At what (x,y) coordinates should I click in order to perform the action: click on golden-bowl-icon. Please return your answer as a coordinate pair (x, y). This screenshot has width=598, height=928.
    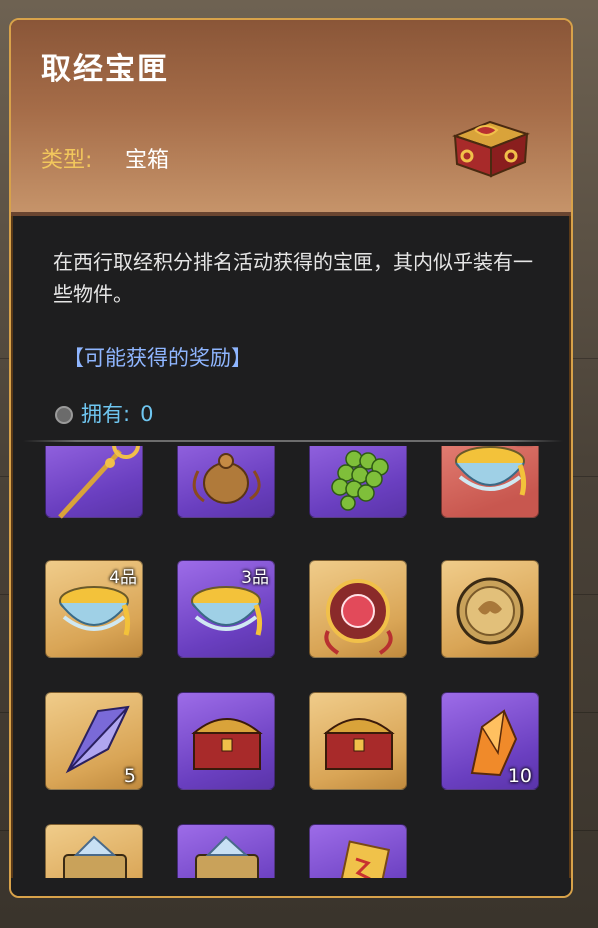
    Looking at the image, I should click on (491, 471).